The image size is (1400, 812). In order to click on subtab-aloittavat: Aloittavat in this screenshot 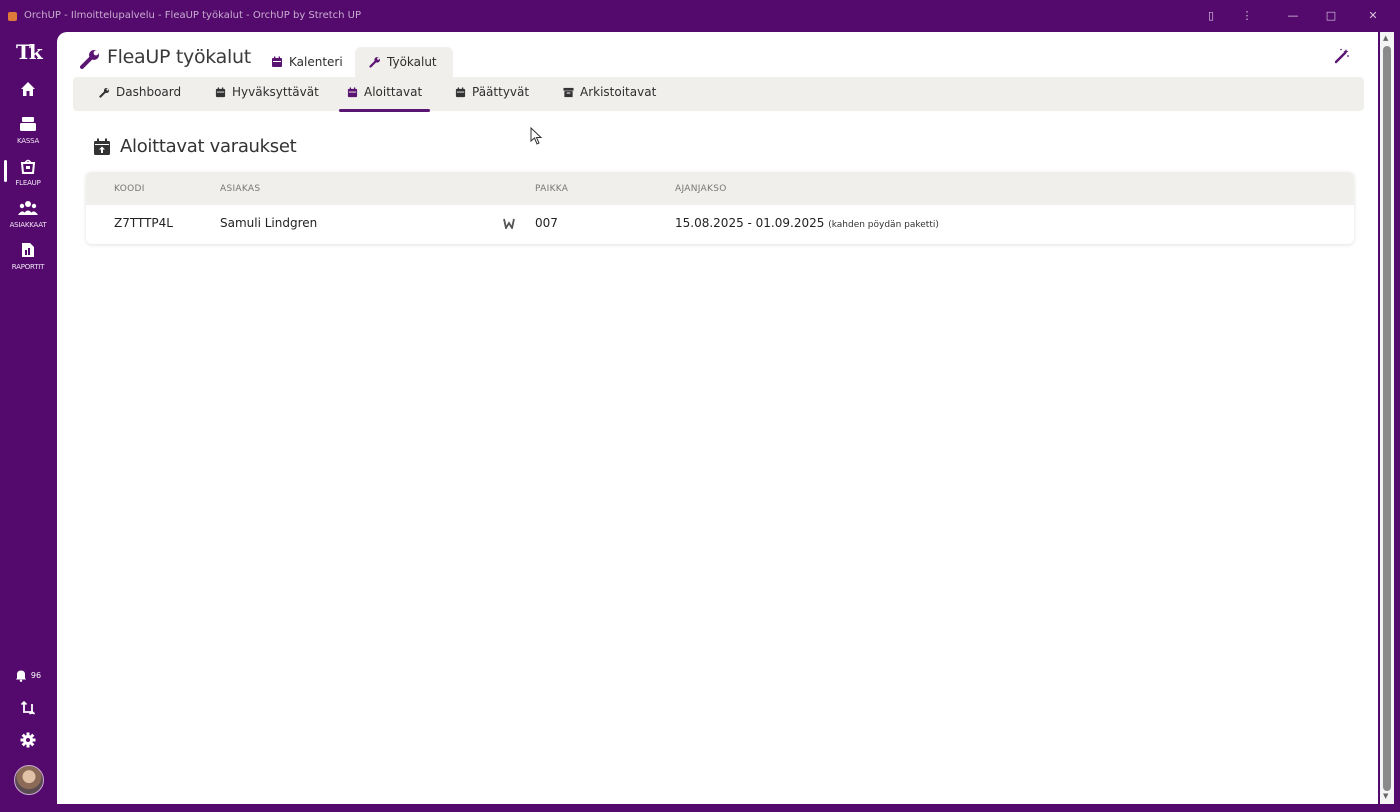, I will do `click(385, 98)`.